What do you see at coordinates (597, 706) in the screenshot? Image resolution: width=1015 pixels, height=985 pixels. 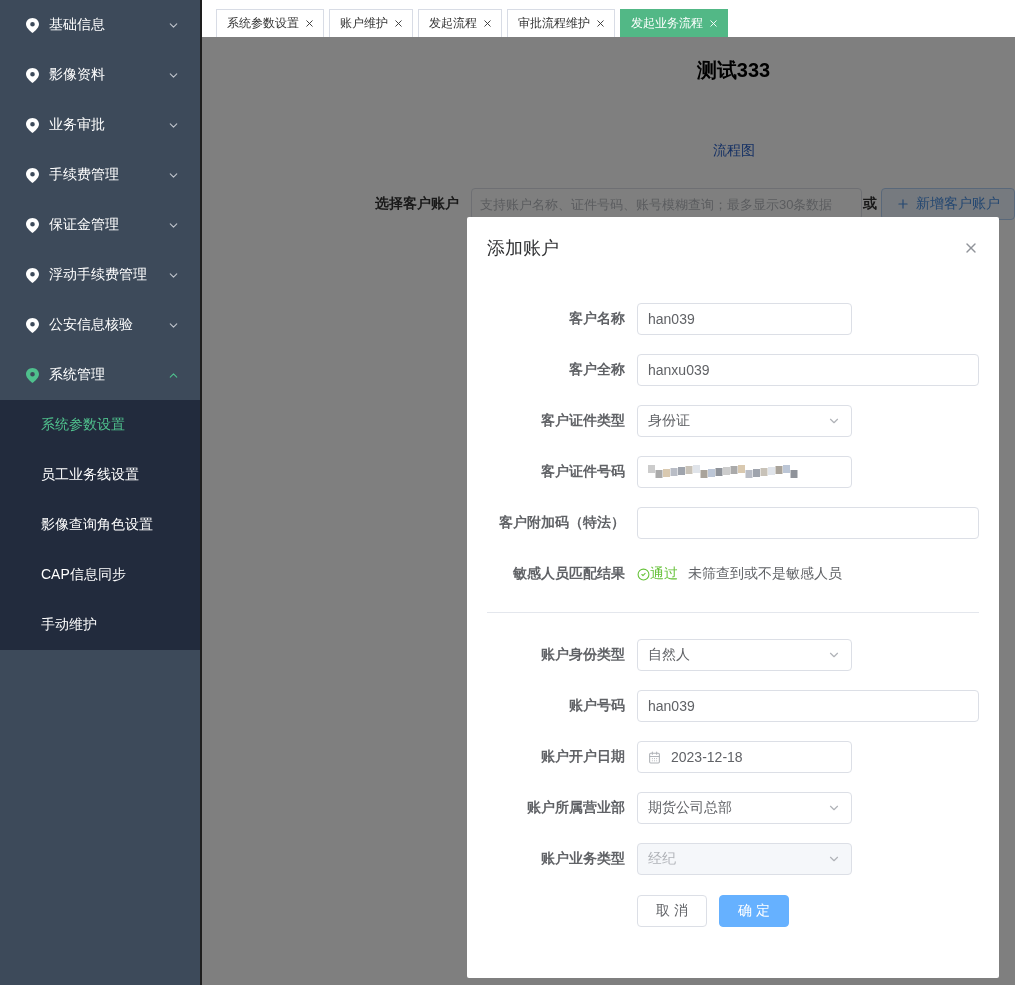 I see `field-label: 账户号码` at bounding box center [597, 706].